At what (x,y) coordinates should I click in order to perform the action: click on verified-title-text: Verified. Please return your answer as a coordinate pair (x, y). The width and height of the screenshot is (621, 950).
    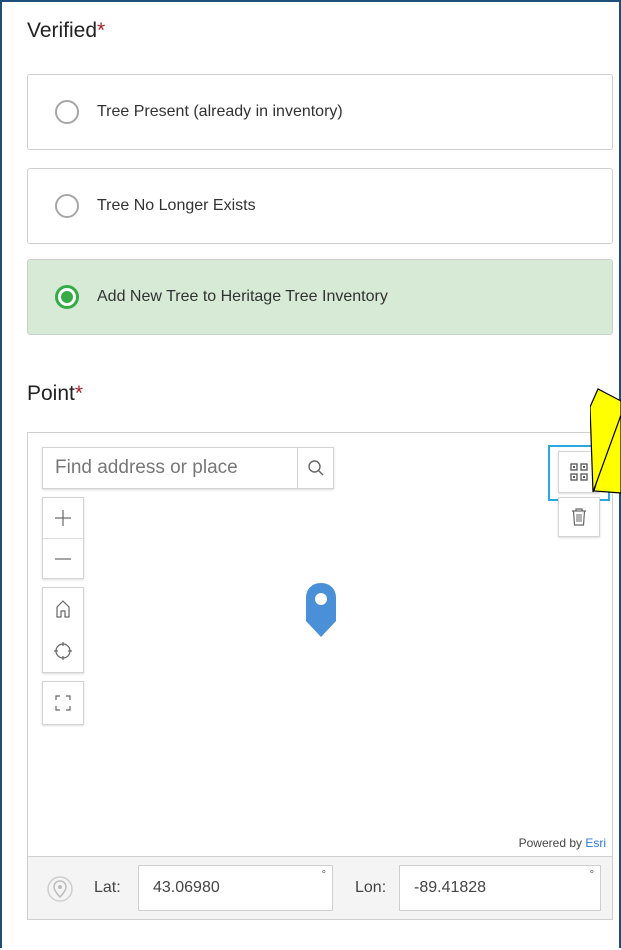
    Looking at the image, I should click on (62, 30).